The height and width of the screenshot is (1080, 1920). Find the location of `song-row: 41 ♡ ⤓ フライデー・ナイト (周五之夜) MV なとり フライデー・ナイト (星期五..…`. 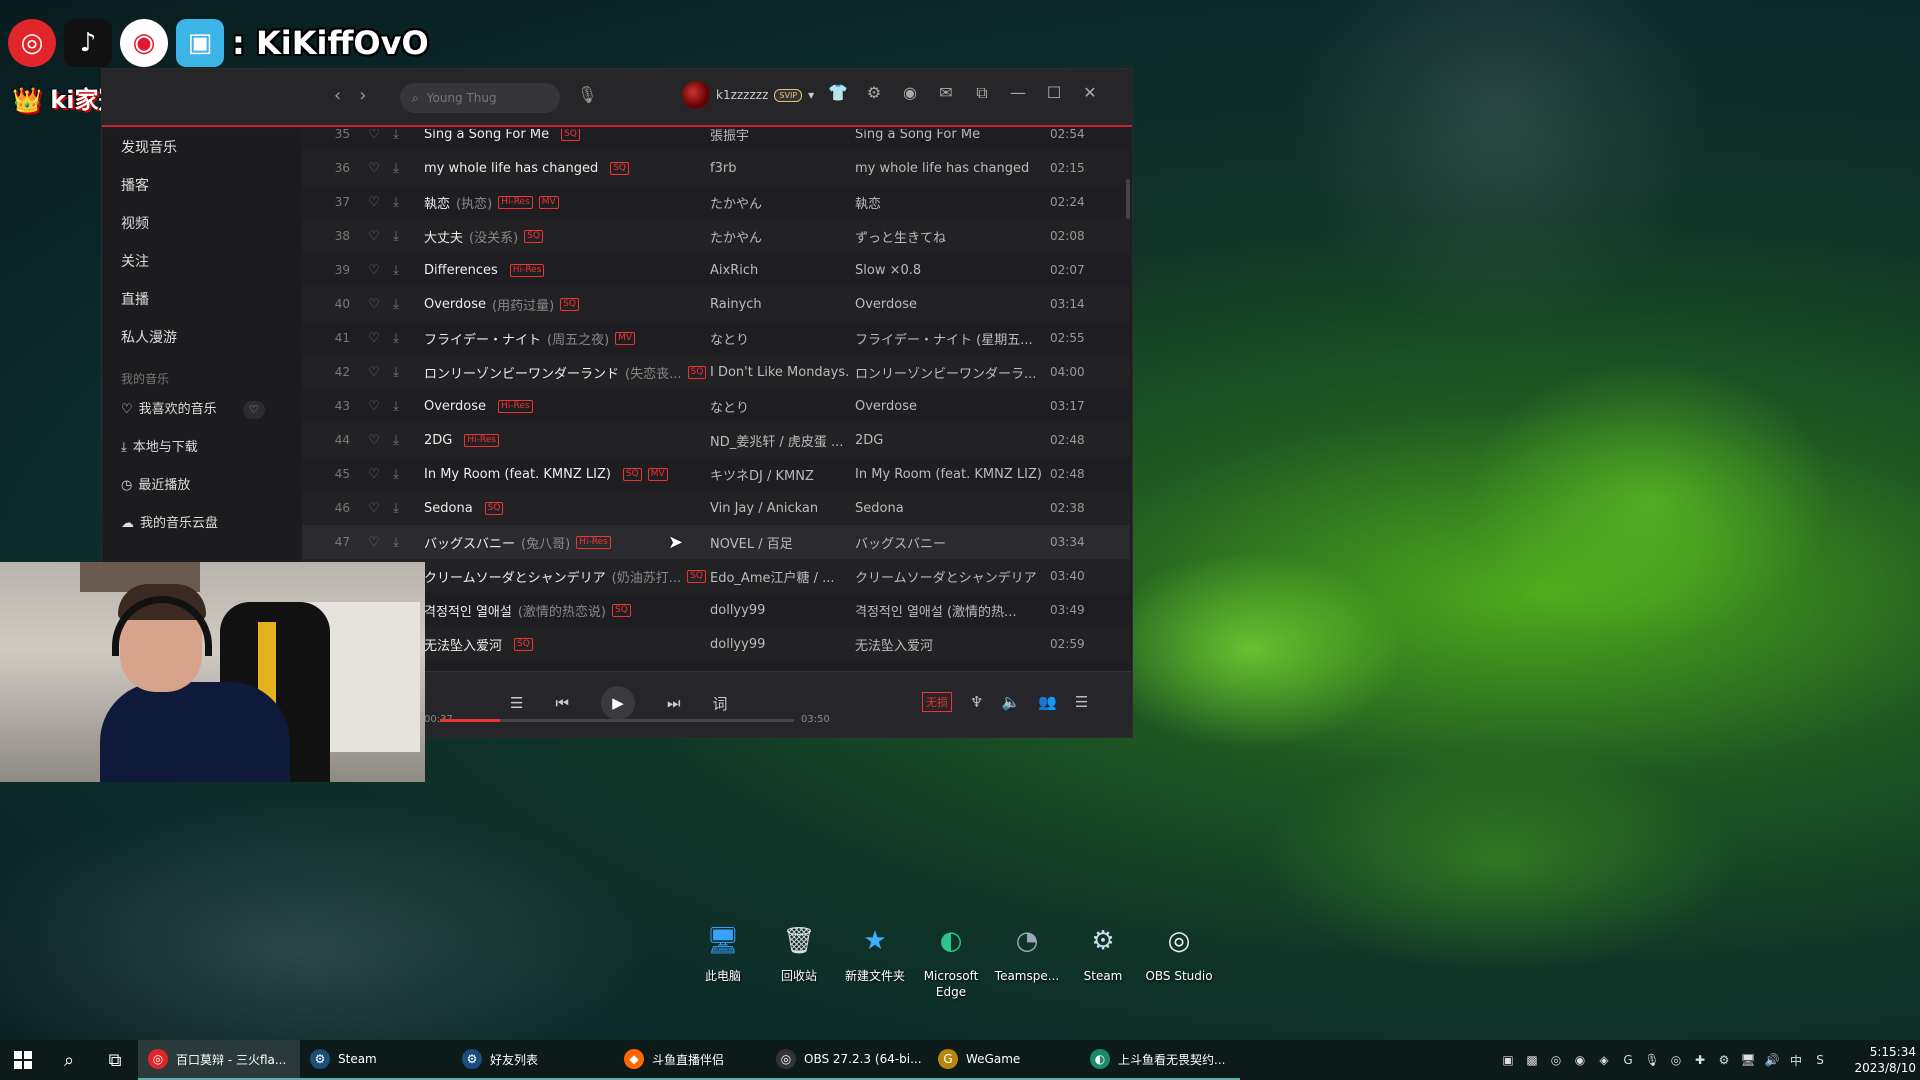

song-row: 41 ♡ ⤓ フライデー・ナイト (周五之夜) MV なとり フライデー・ナイト (星期五..… is located at coordinates (716, 338).